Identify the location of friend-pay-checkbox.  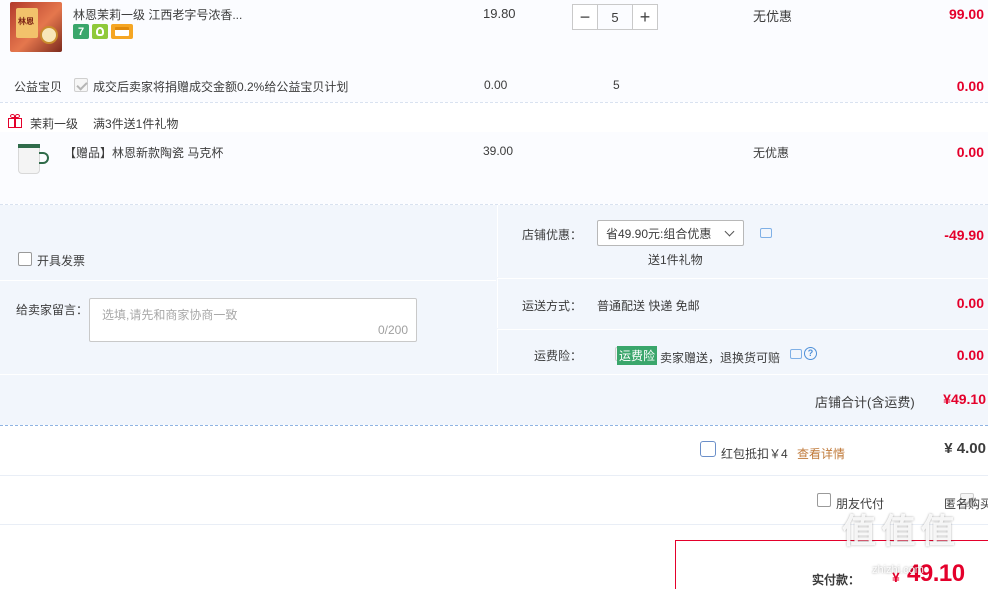
(824, 500).